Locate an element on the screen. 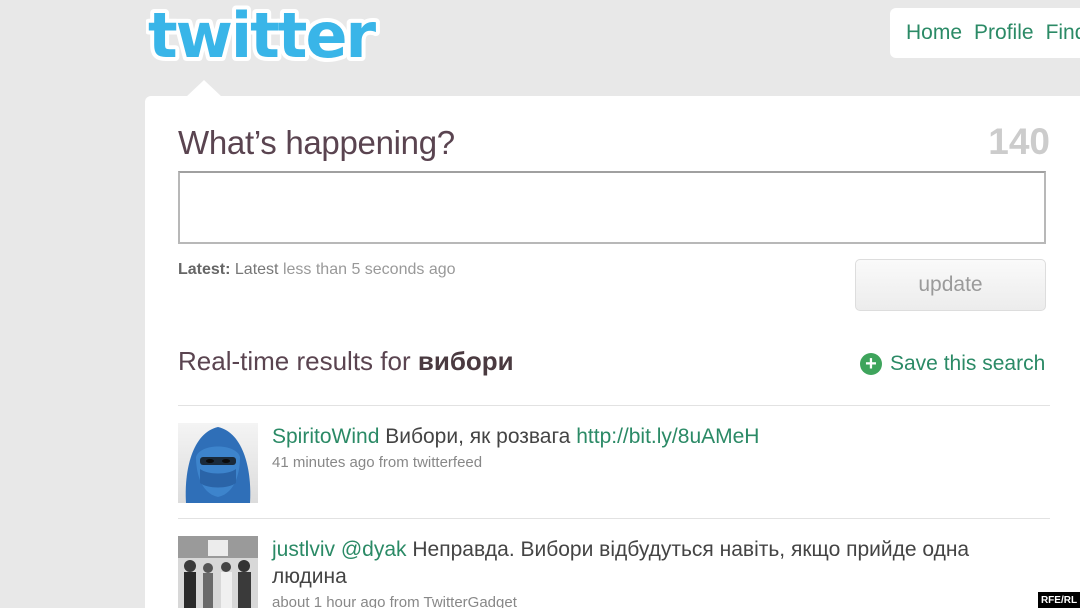 This screenshot has height=608, width=1080. tweet-meta: 41 minutes ago from twitterfeed is located at coordinates (377, 462).